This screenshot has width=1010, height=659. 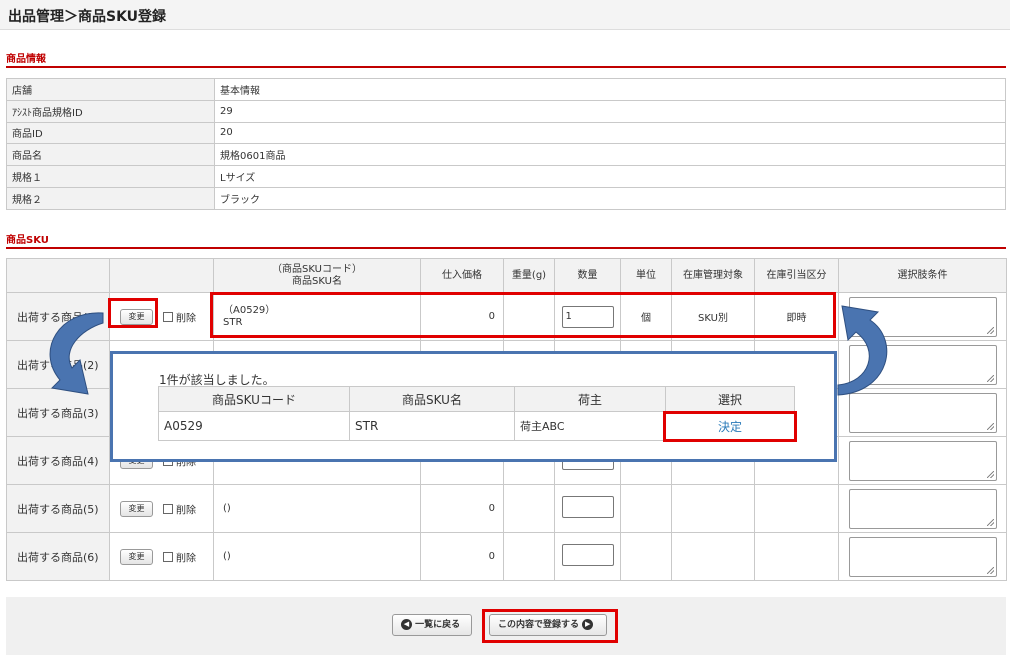 I want to click on result-row: A0529 STR 荷主ABC 決定, so click(x=476, y=426).